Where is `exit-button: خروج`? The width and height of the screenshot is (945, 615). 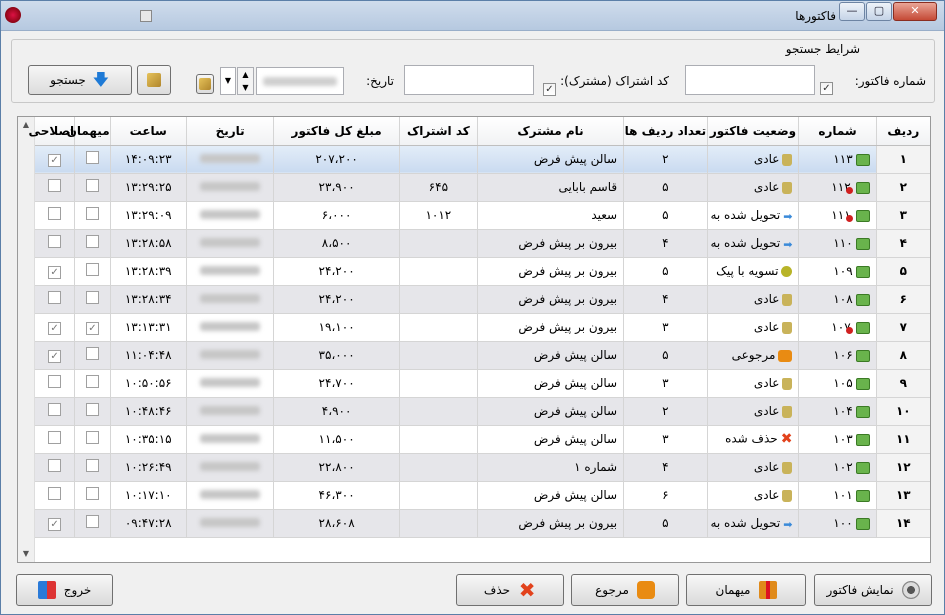 exit-button: خروج is located at coordinates (64, 590).